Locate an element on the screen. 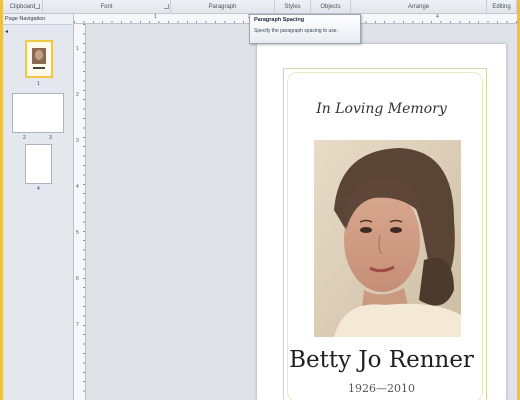  page-navigation-title: Page Navigation is located at coordinates (38, 19).